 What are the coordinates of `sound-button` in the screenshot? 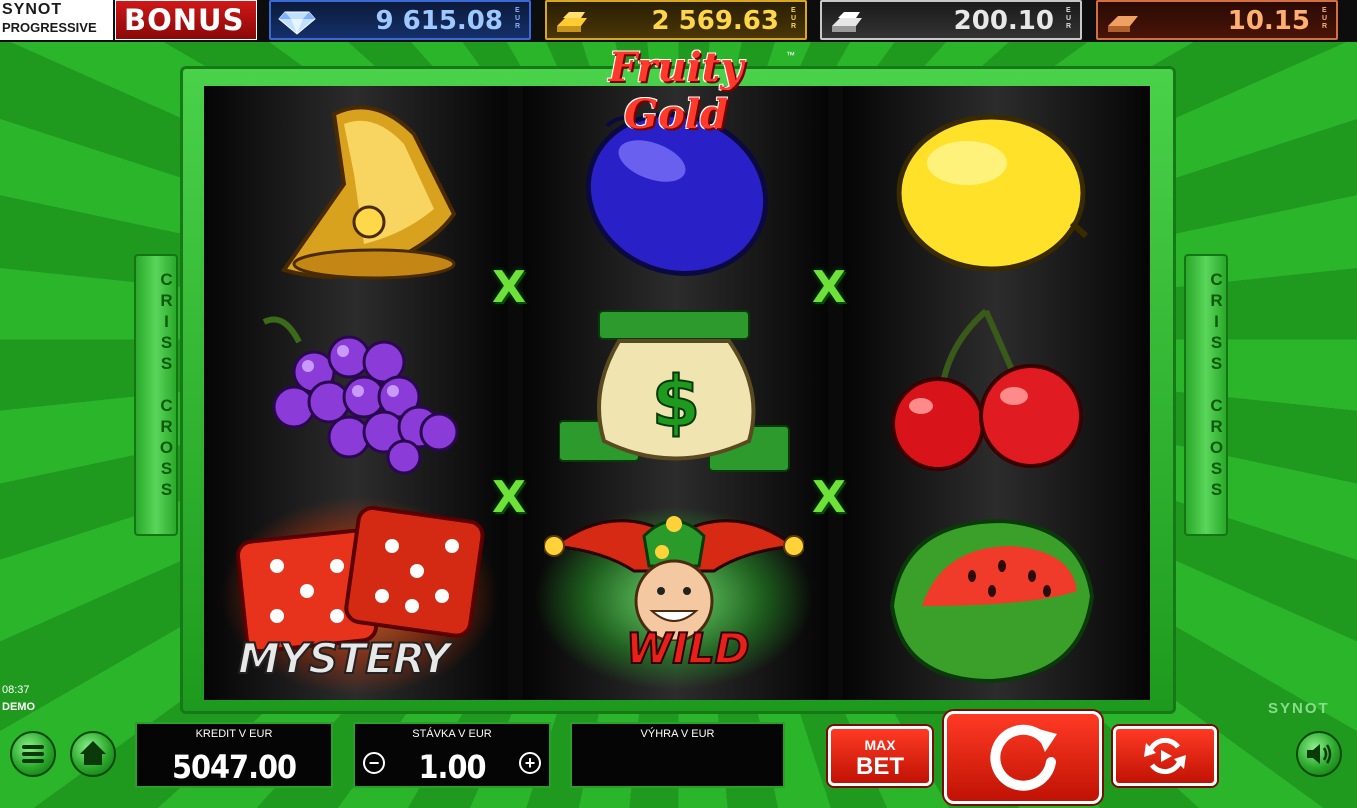 It's located at (1319, 754).